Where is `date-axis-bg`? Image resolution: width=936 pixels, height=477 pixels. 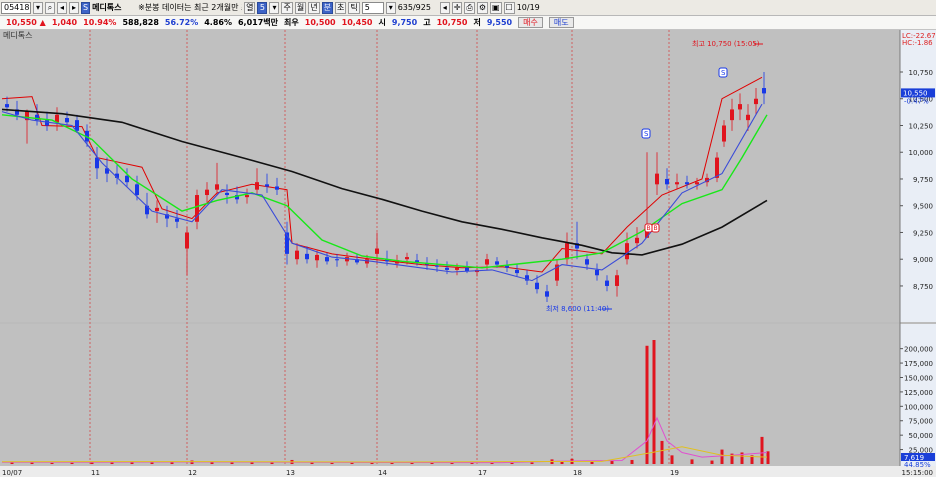
date-axis-bg is located at coordinates (468, 471).